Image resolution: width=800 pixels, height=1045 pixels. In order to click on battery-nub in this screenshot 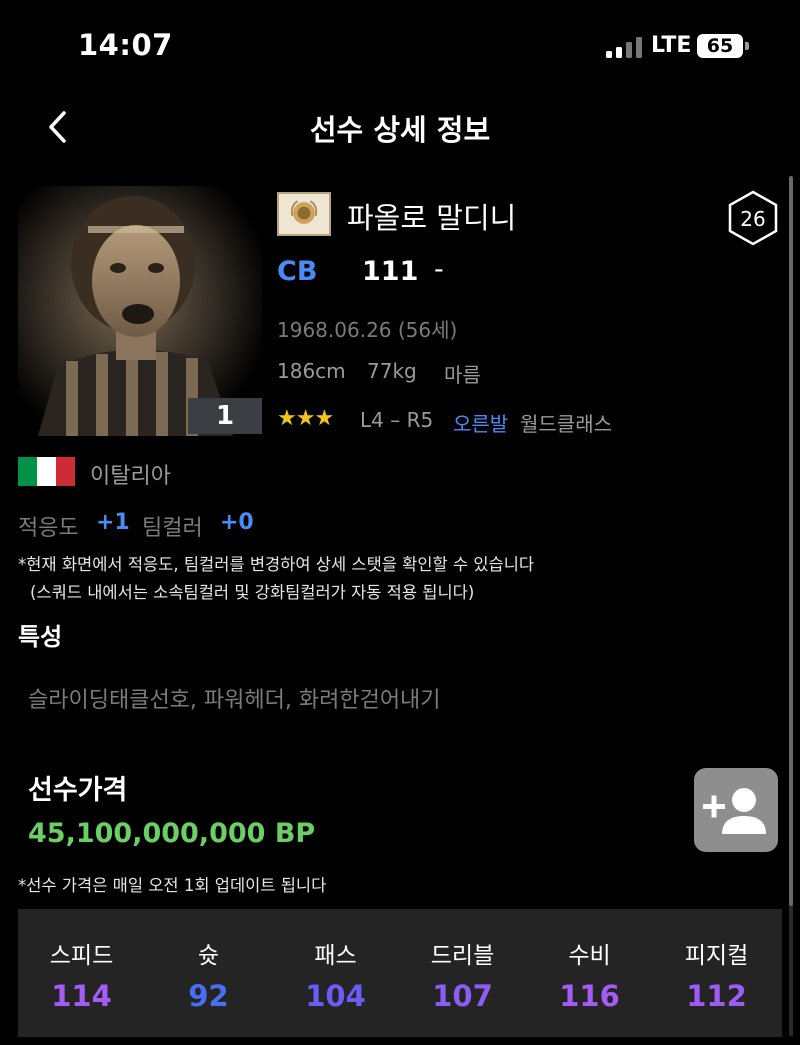, I will do `click(747, 46)`.